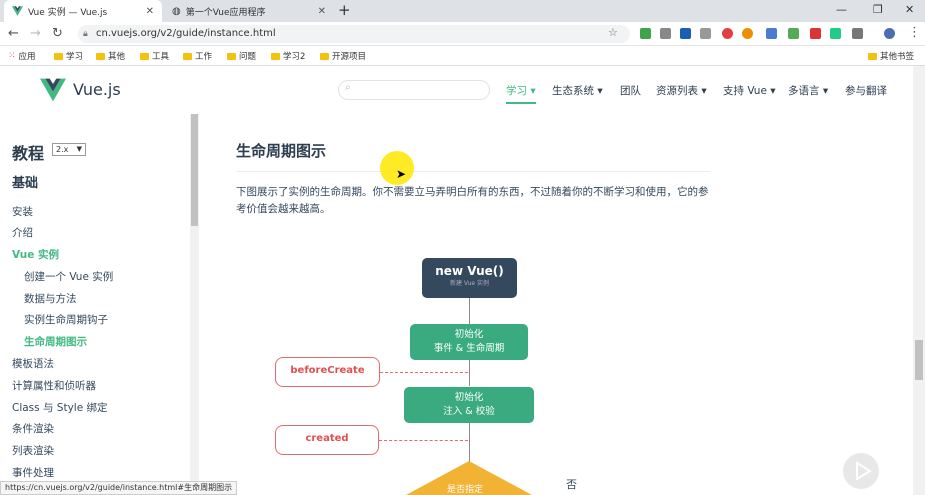  Describe the element at coordinates (12, 56) in the screenshot. I see `apps-grid-icon: ⁙` at that location.